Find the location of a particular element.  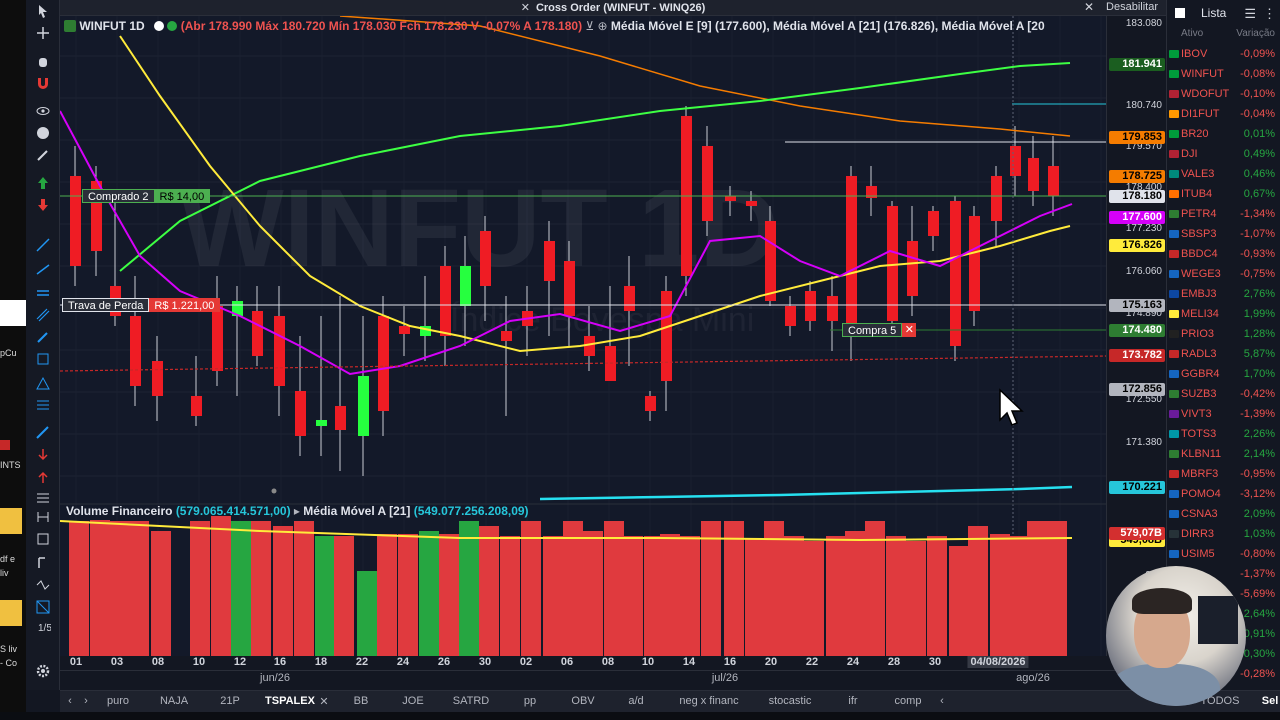

tab-21p: 21P is located at coordinates (230, 701).